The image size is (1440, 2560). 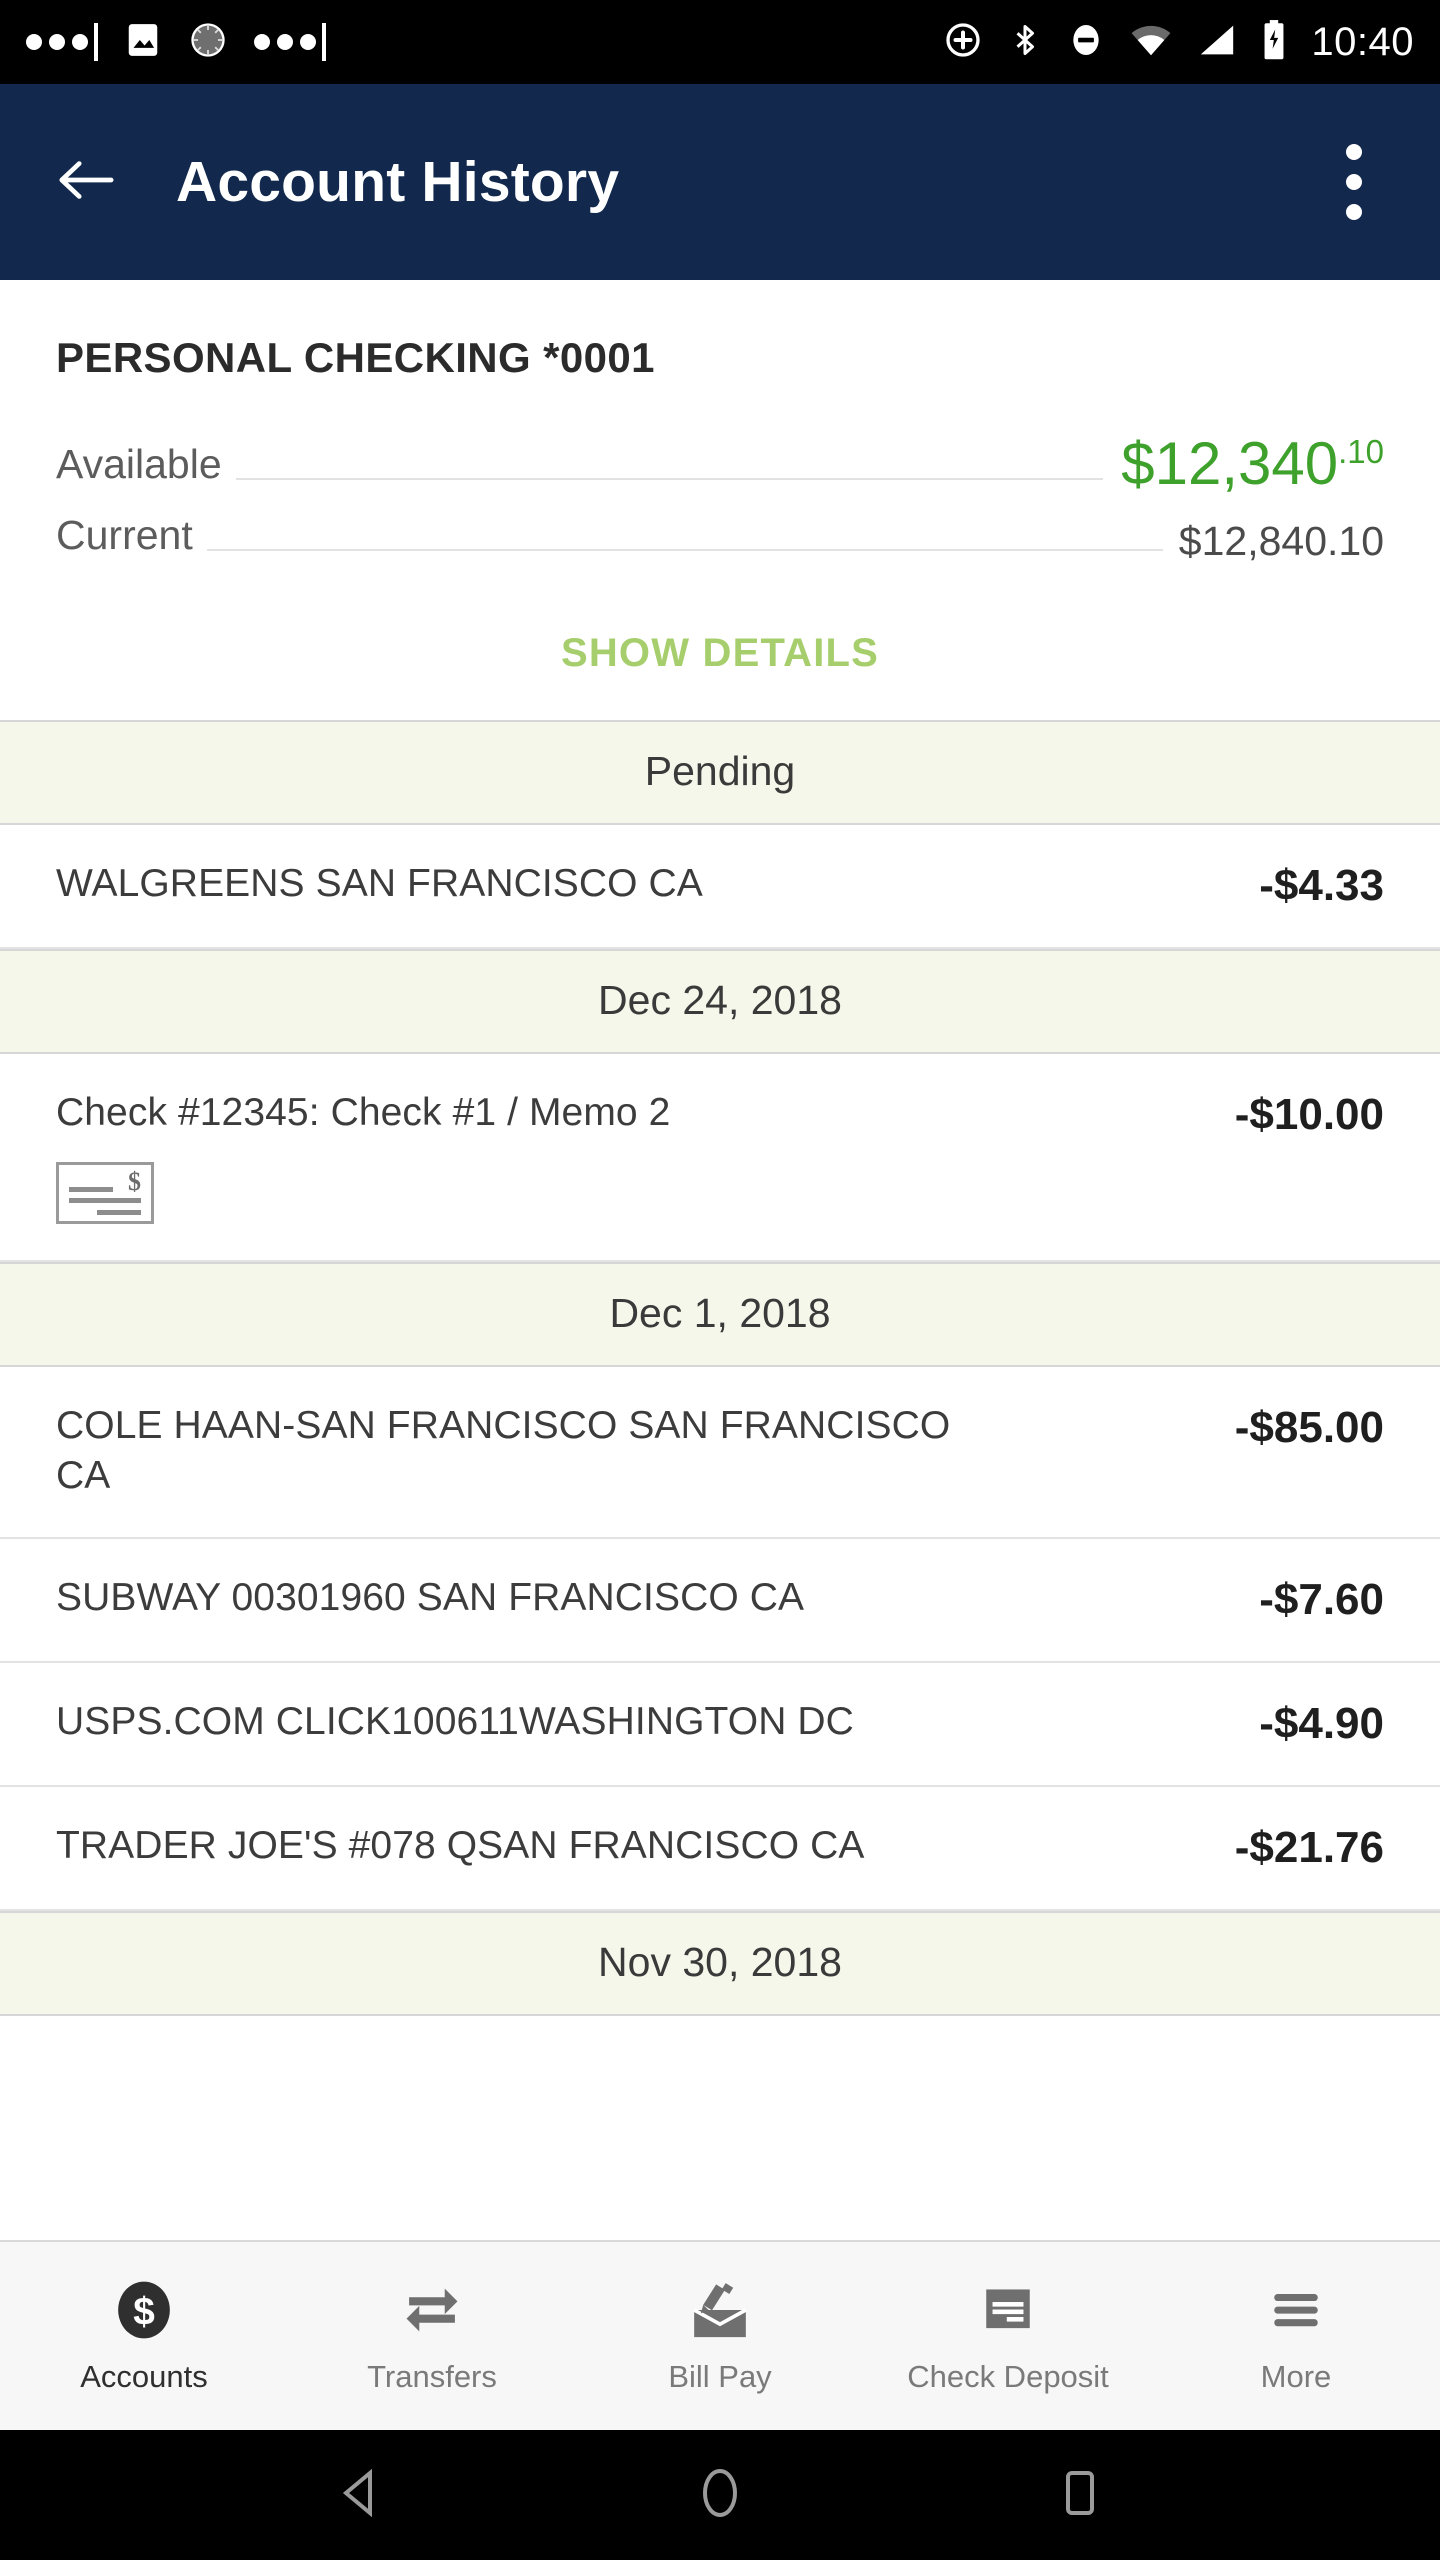 I want to click on section-header: Pending, so click(x=720, y=772).